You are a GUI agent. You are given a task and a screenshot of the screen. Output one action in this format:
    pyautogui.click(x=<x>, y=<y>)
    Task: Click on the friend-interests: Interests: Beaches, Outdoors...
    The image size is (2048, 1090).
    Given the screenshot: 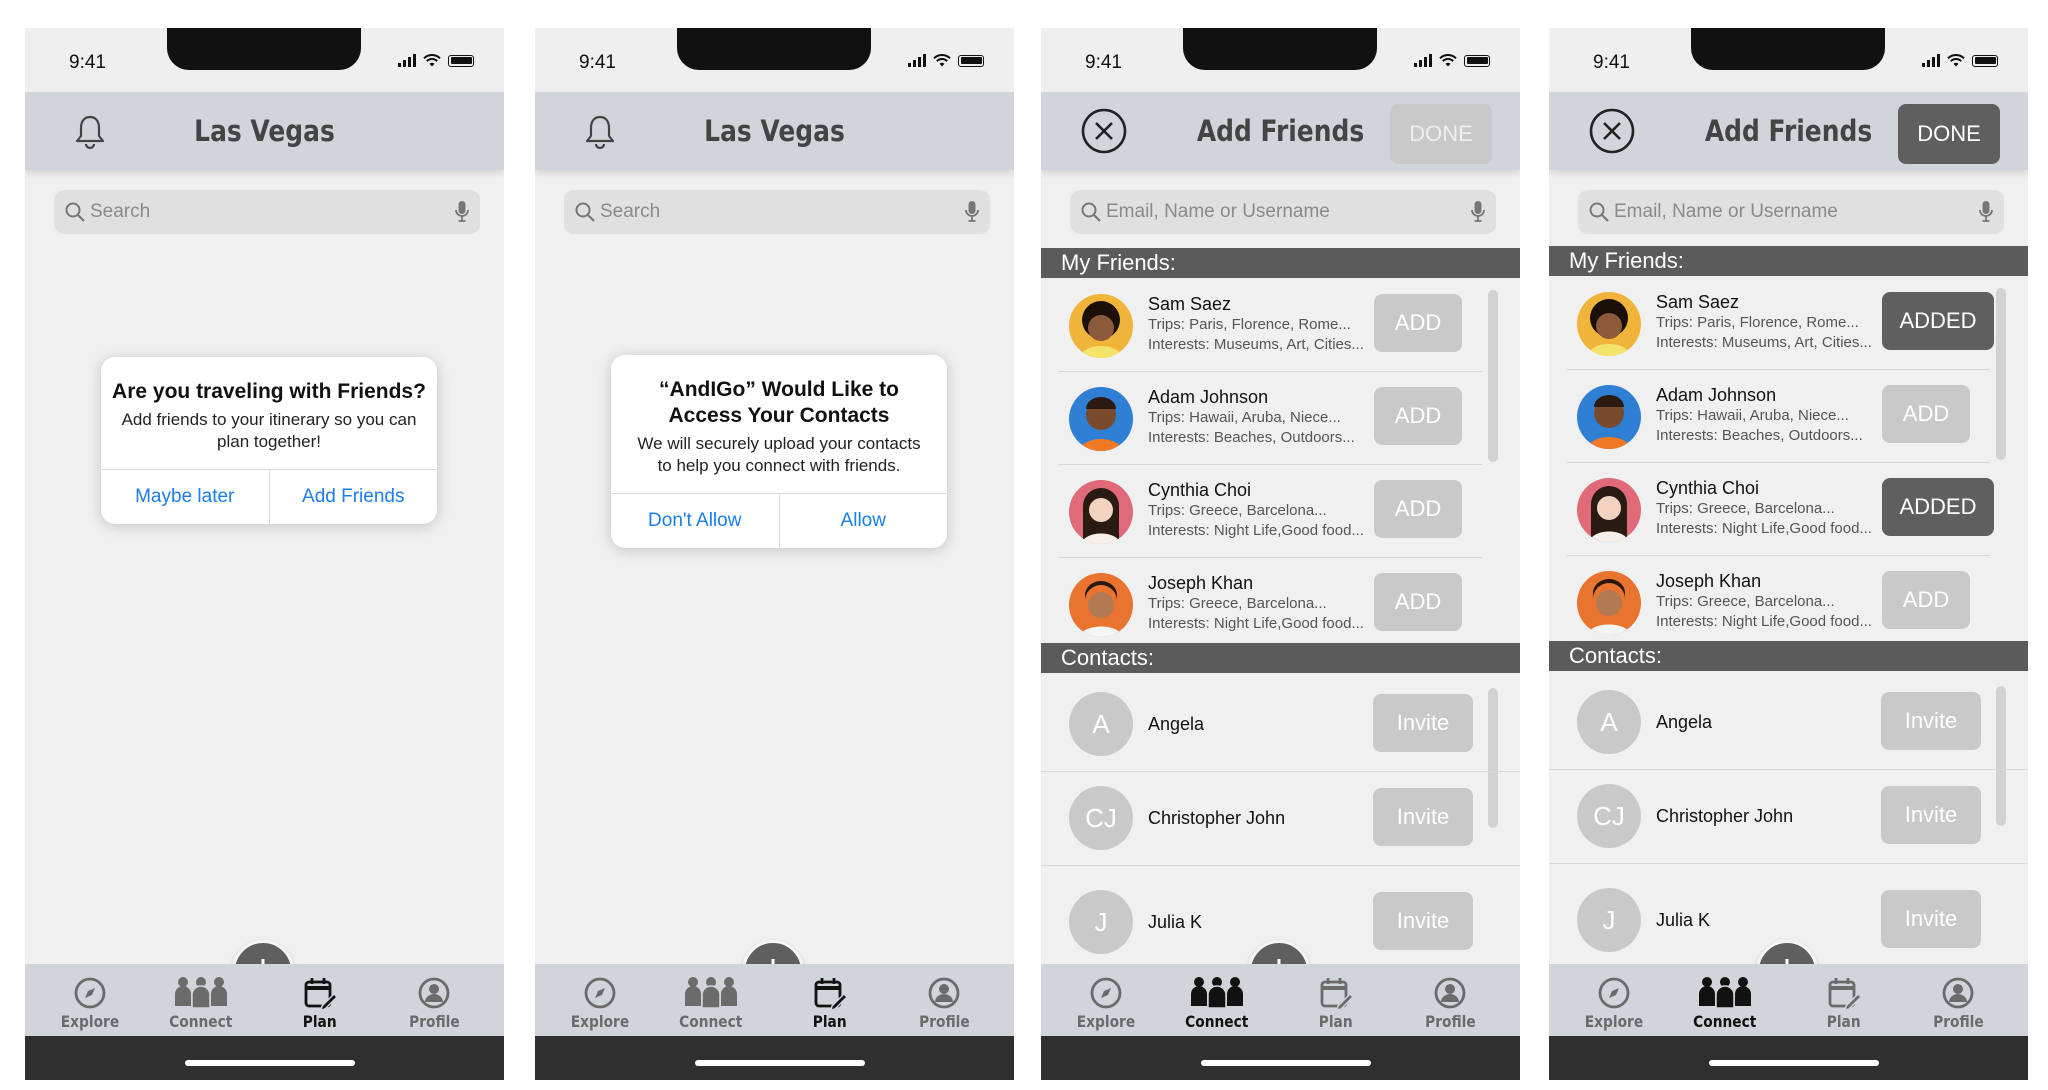 What is the action you would take?
    pyautogui.click(x=1251, y=437)
    